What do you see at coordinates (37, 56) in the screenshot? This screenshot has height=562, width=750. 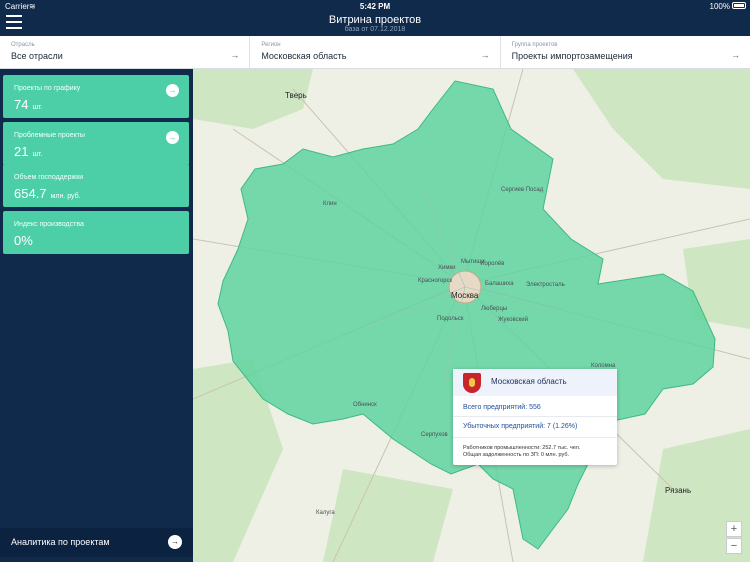 I see `filter-value: Все отрасли` at bounding box center [37, 56].